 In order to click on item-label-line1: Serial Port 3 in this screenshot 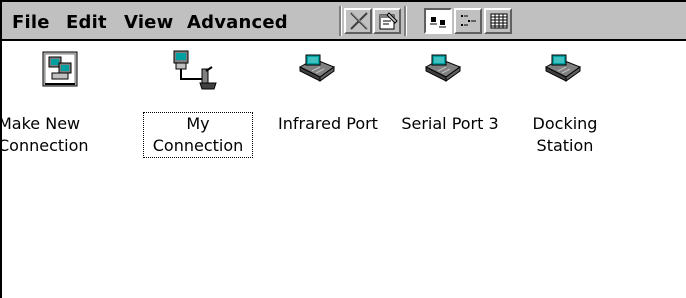, I will do `click(450, 123)`.